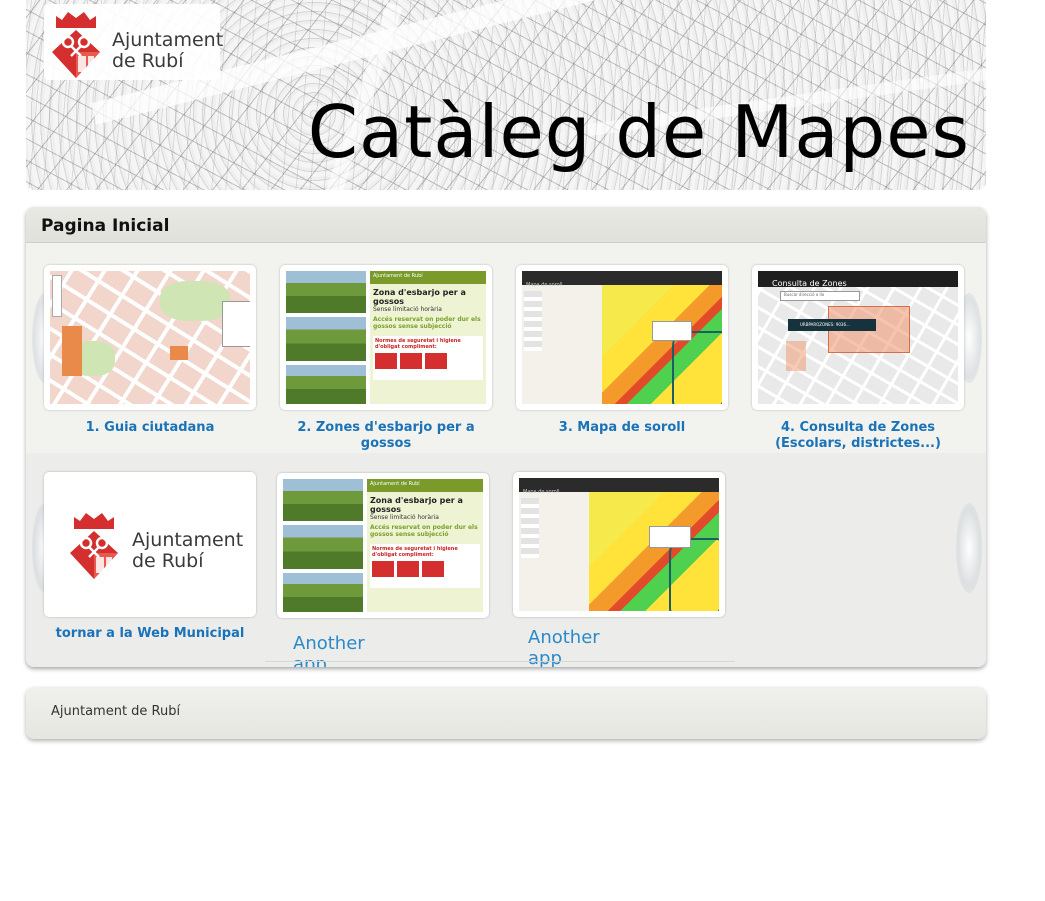  What do you see at coordinates (622, 428) in the screenshot?
I see `app-tile-label: 3. Mapa de soroll` at bounding box center [622, 428].